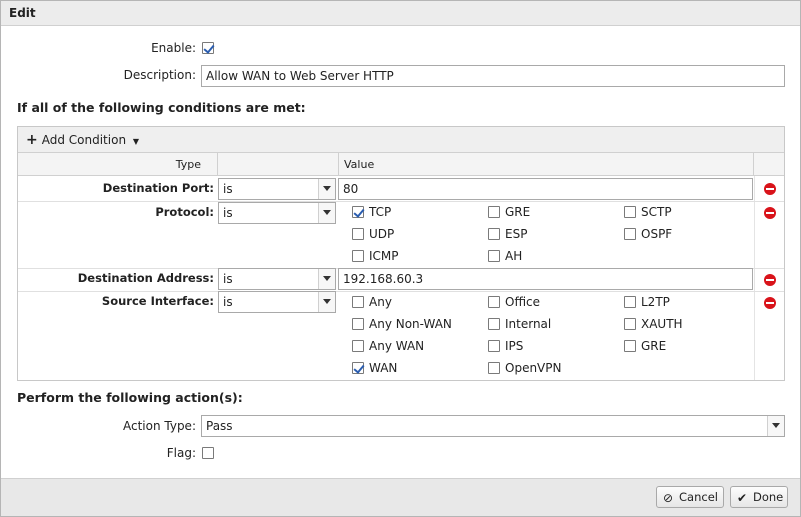 This screenshot has height=517, width=801. Describe the element at coordinates (136, 141) in the screenshot. I see `caret-down-icon: ▼` at that location.